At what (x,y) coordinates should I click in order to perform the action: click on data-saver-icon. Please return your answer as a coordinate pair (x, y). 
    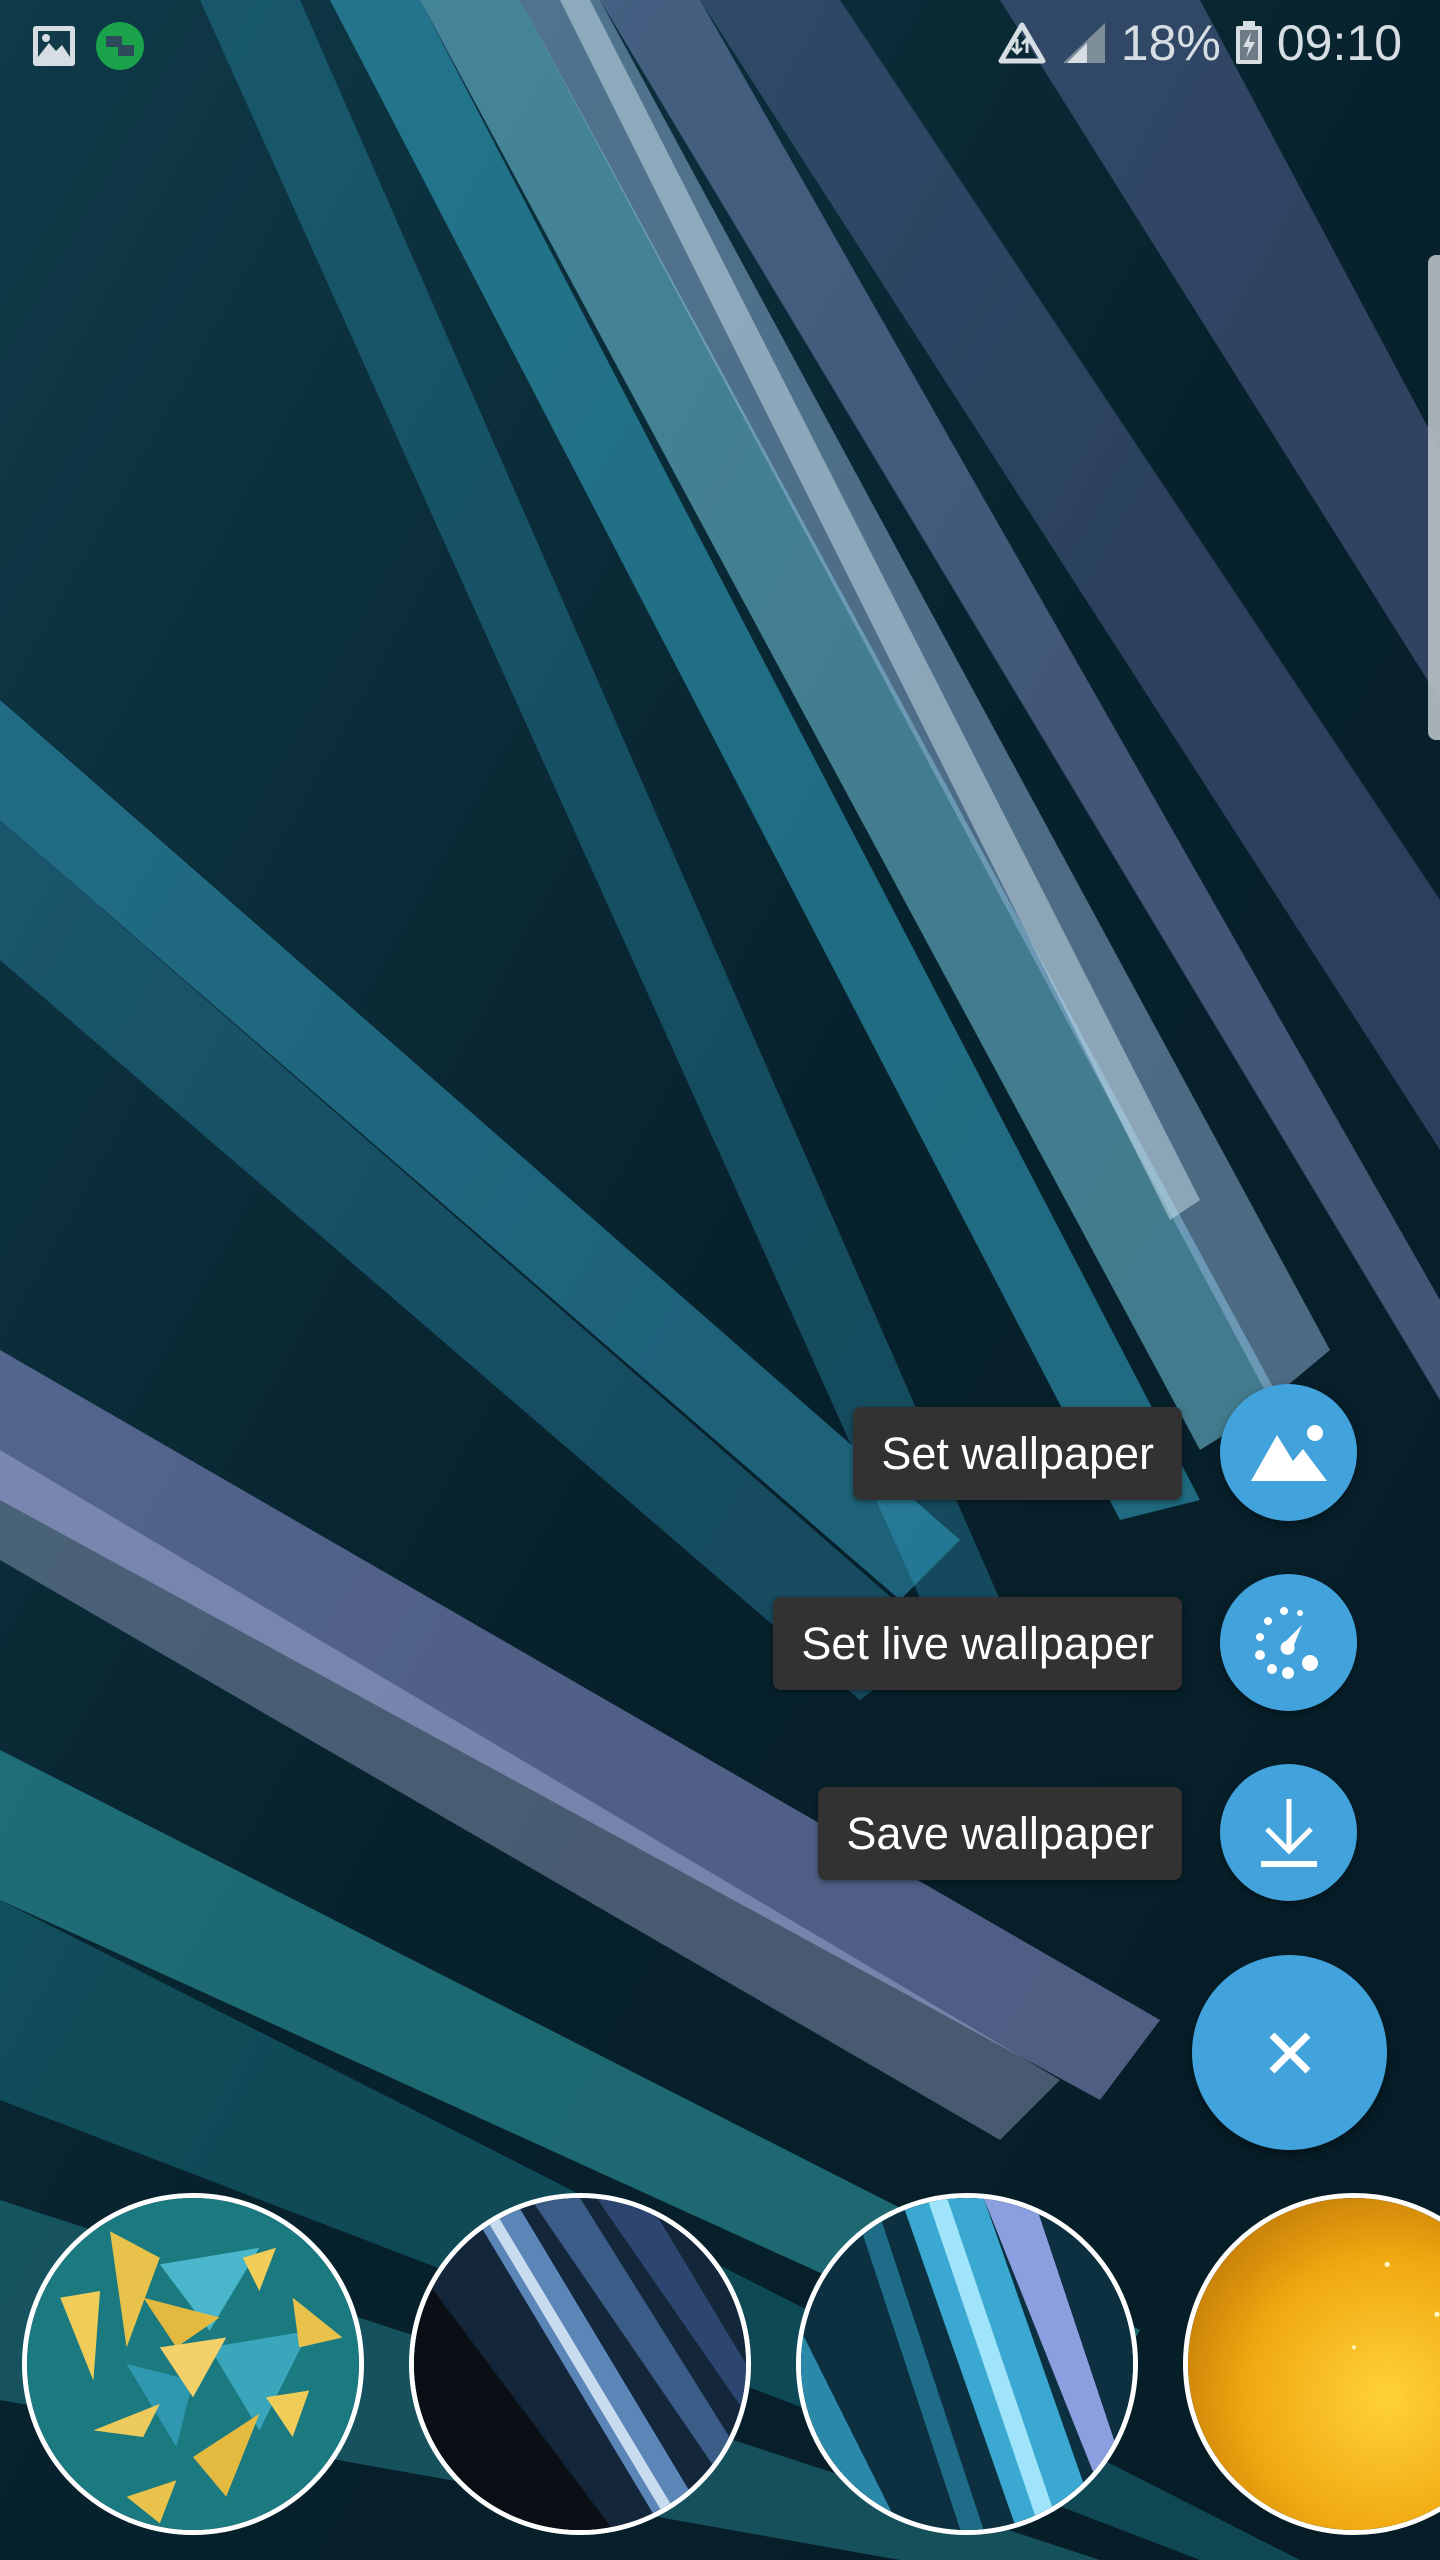
    Looking at the image, I should click on (1022, 43).